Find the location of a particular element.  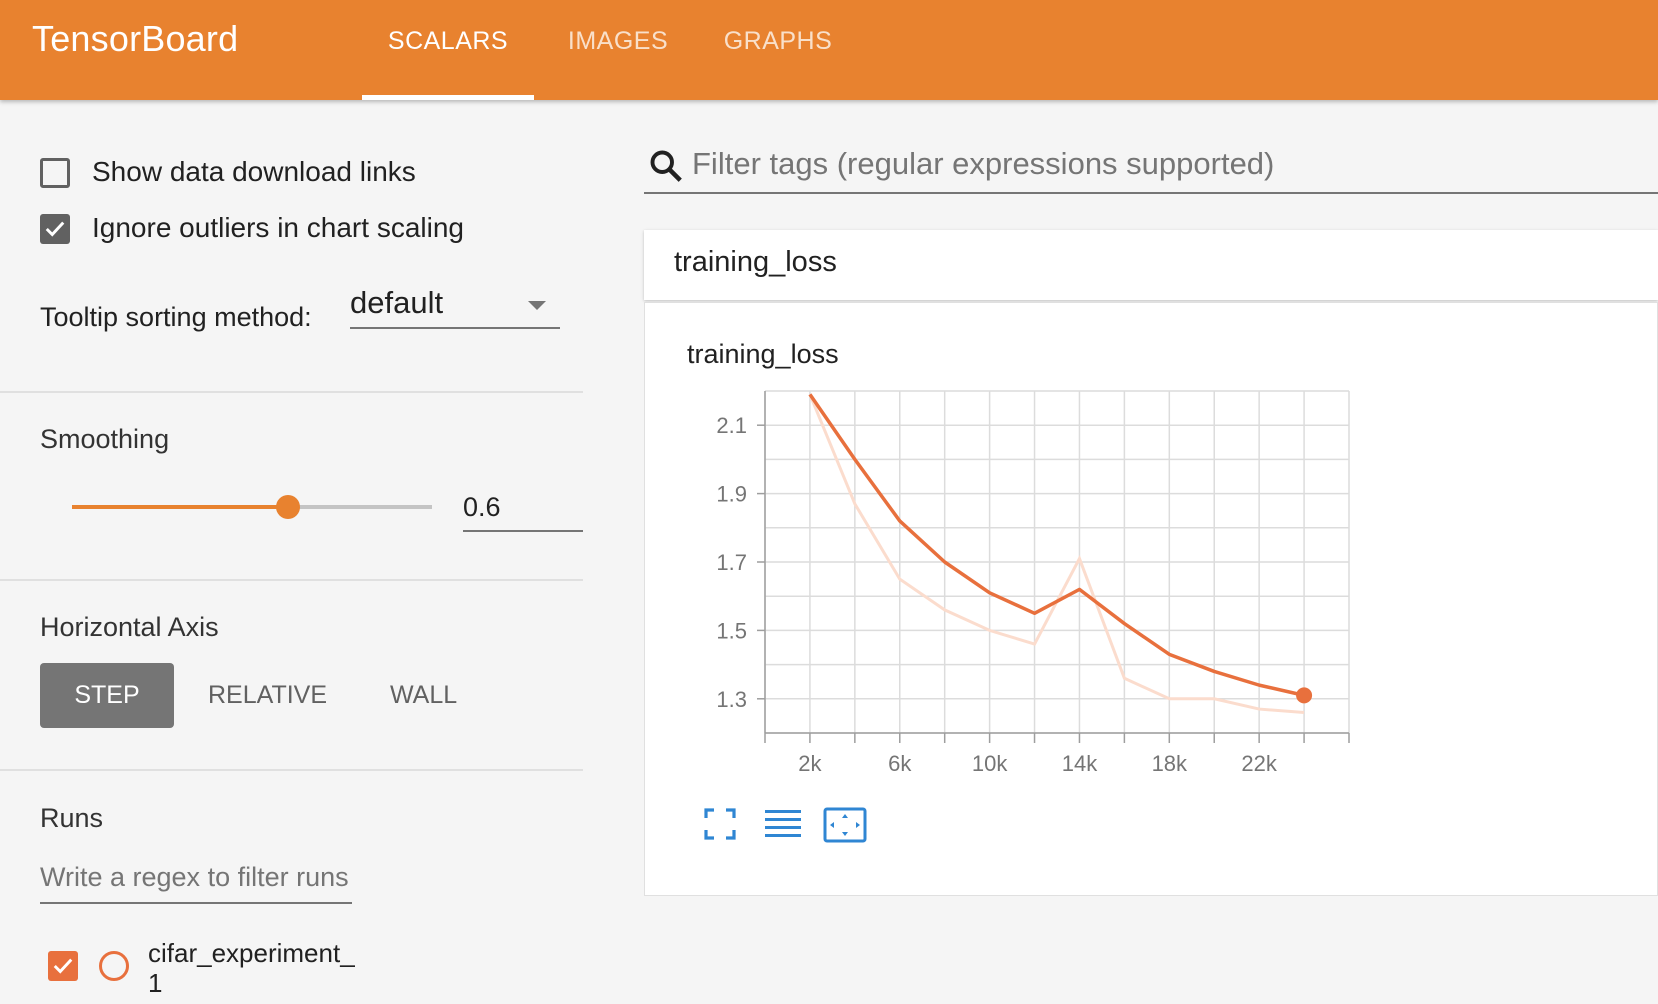

ignore-outliers-label: Ignore outliers in chart scaling is located at coordinates (278, 227).